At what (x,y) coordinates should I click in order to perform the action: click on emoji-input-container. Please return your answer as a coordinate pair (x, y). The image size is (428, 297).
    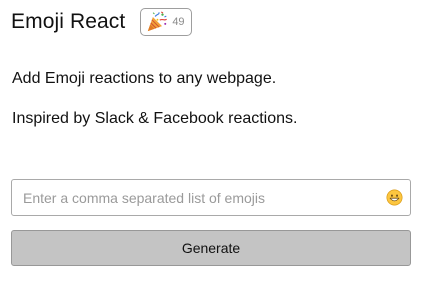
    Looking at the image, I should click on (211, 197).